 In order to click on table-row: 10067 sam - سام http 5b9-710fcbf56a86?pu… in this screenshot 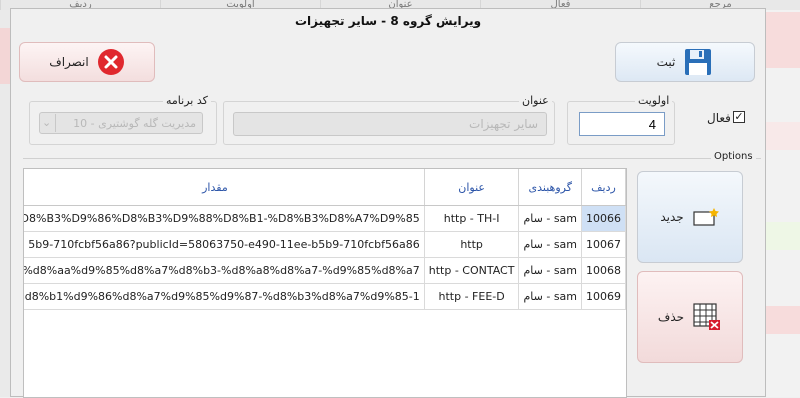, I will do `click(325, 244)`.